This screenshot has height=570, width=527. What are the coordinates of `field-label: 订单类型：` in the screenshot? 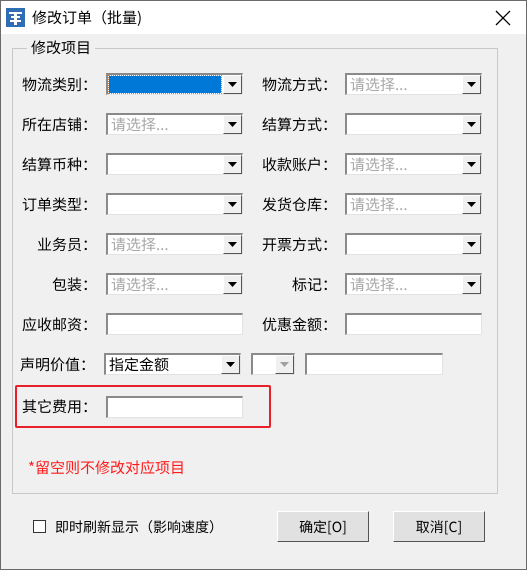 It's located at (59, 204).